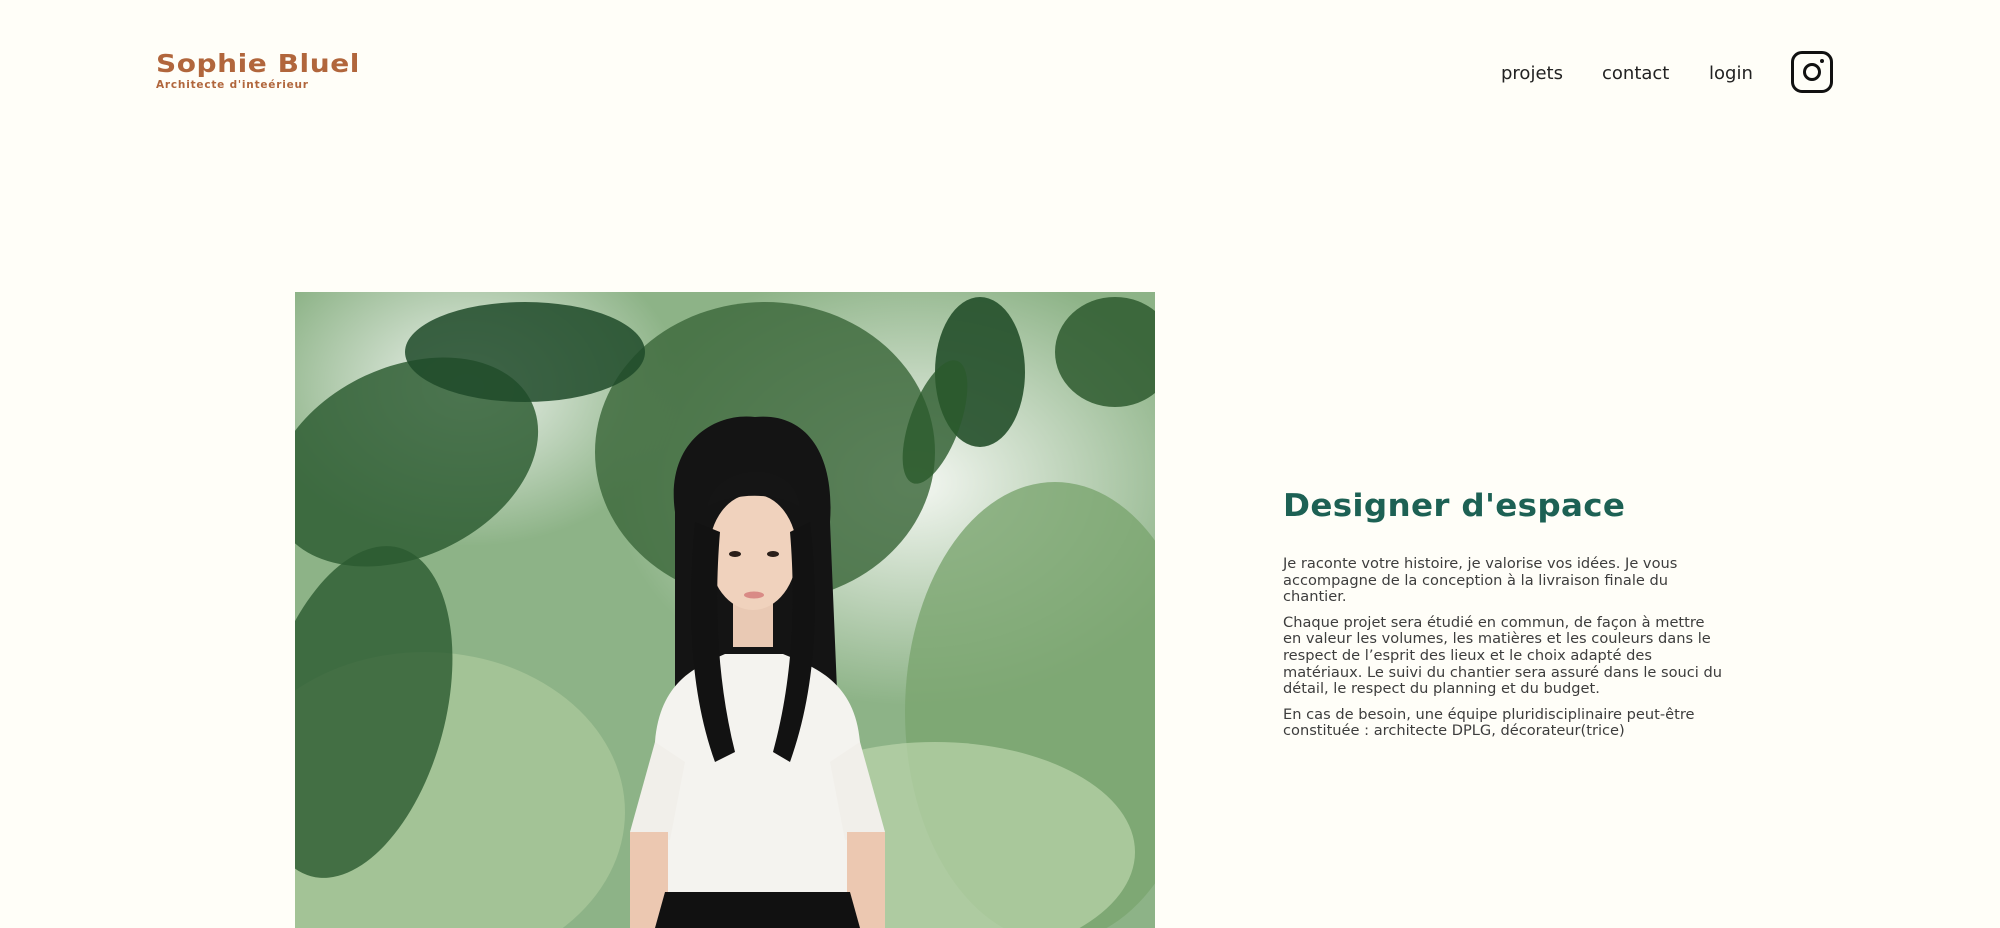 This screenshot has width=2000, height=928. What do you see at coordinates (1454, 506) in the screenshot?
I see `intro-title: Designer d'espace` at bounding box center [1454, 506].